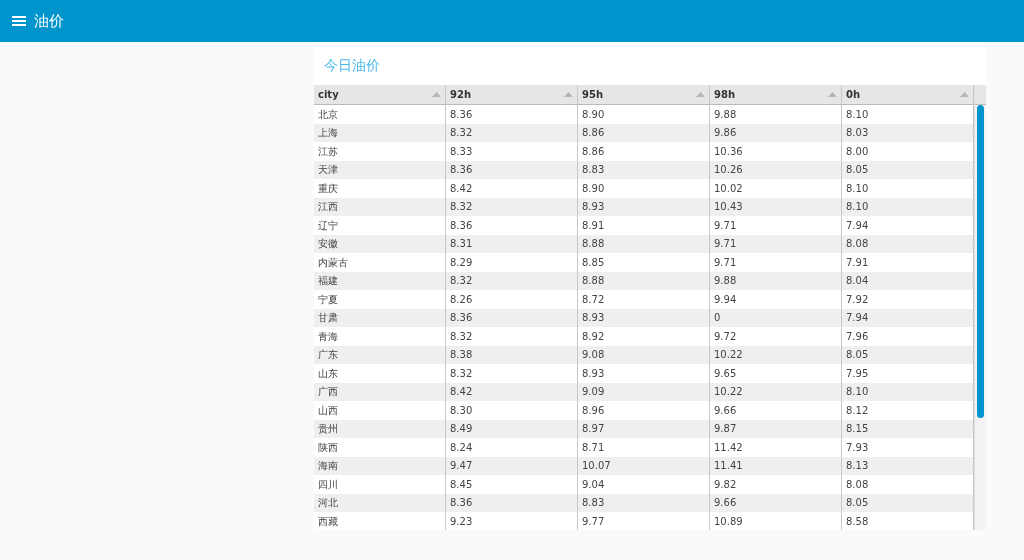  What do you see at coordinates (644, 336) in the screenshot?
I see `table-cell: 8.92` at bounding box center [644, 336].